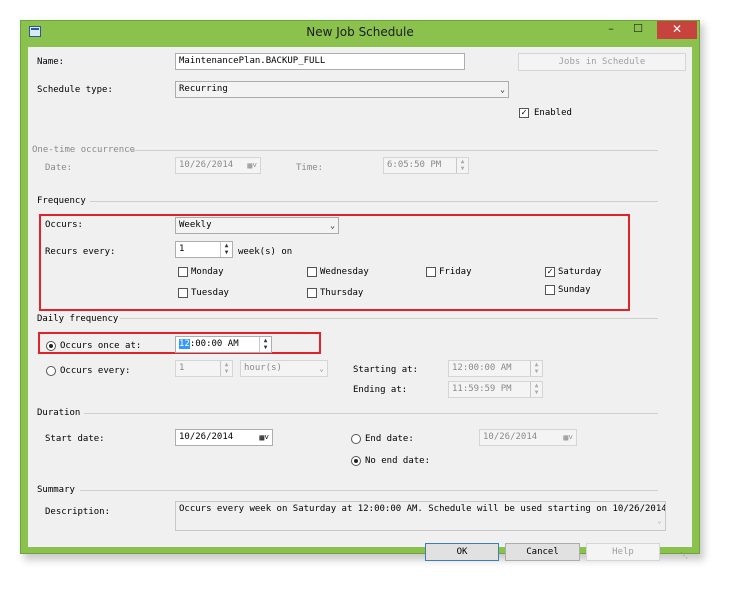 The height and width of the screenshot is (596, 742). What do you see at coordinates (553, 113) in the screenshot?
I see `enabled-label: Enabled` at bounding box center [553, 113].